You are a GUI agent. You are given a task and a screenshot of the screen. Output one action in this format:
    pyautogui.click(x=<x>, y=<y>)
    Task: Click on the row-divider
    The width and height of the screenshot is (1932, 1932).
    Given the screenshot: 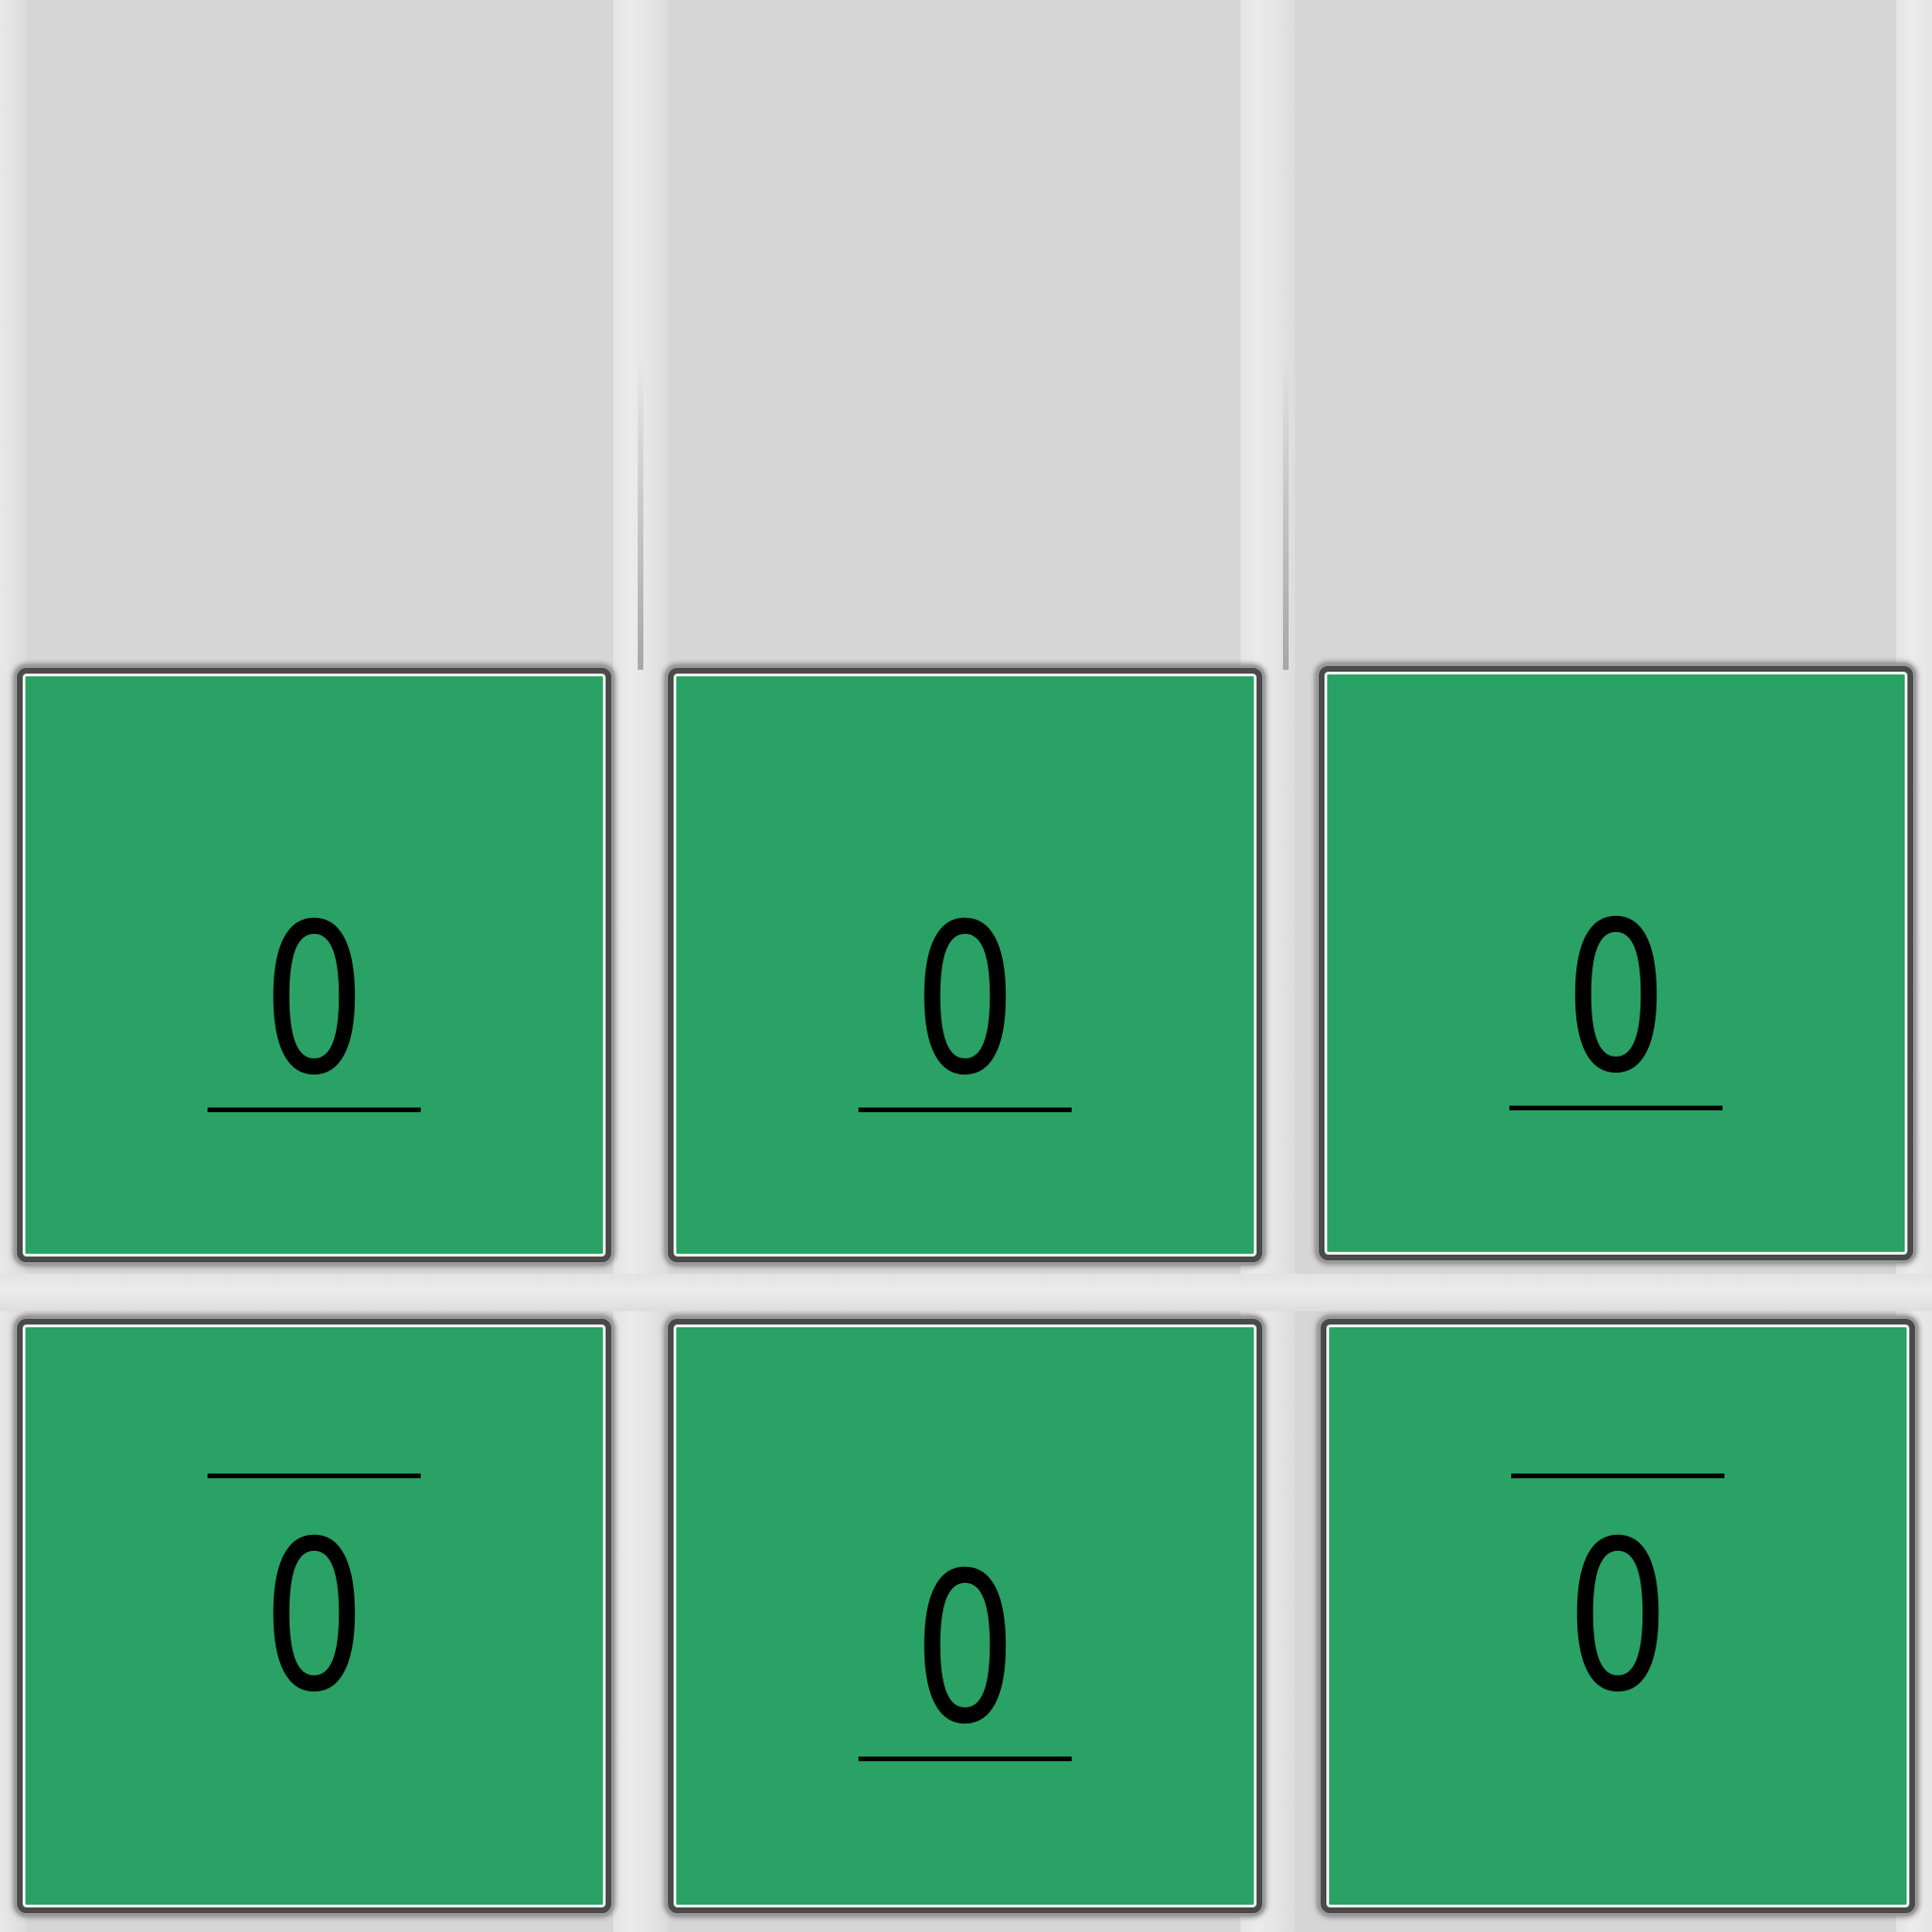 What is the action you would take?
    pyautogui.click(x=966, y=1292)
    